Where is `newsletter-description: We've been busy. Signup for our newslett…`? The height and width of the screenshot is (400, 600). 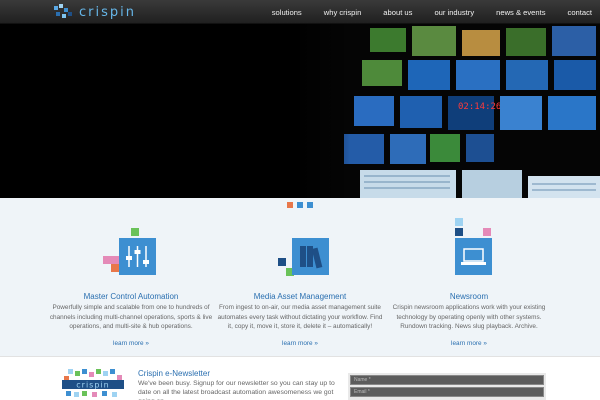 newsletter-description: We've been busy. Signup for our newslett… is located at coordinates (236, 390).